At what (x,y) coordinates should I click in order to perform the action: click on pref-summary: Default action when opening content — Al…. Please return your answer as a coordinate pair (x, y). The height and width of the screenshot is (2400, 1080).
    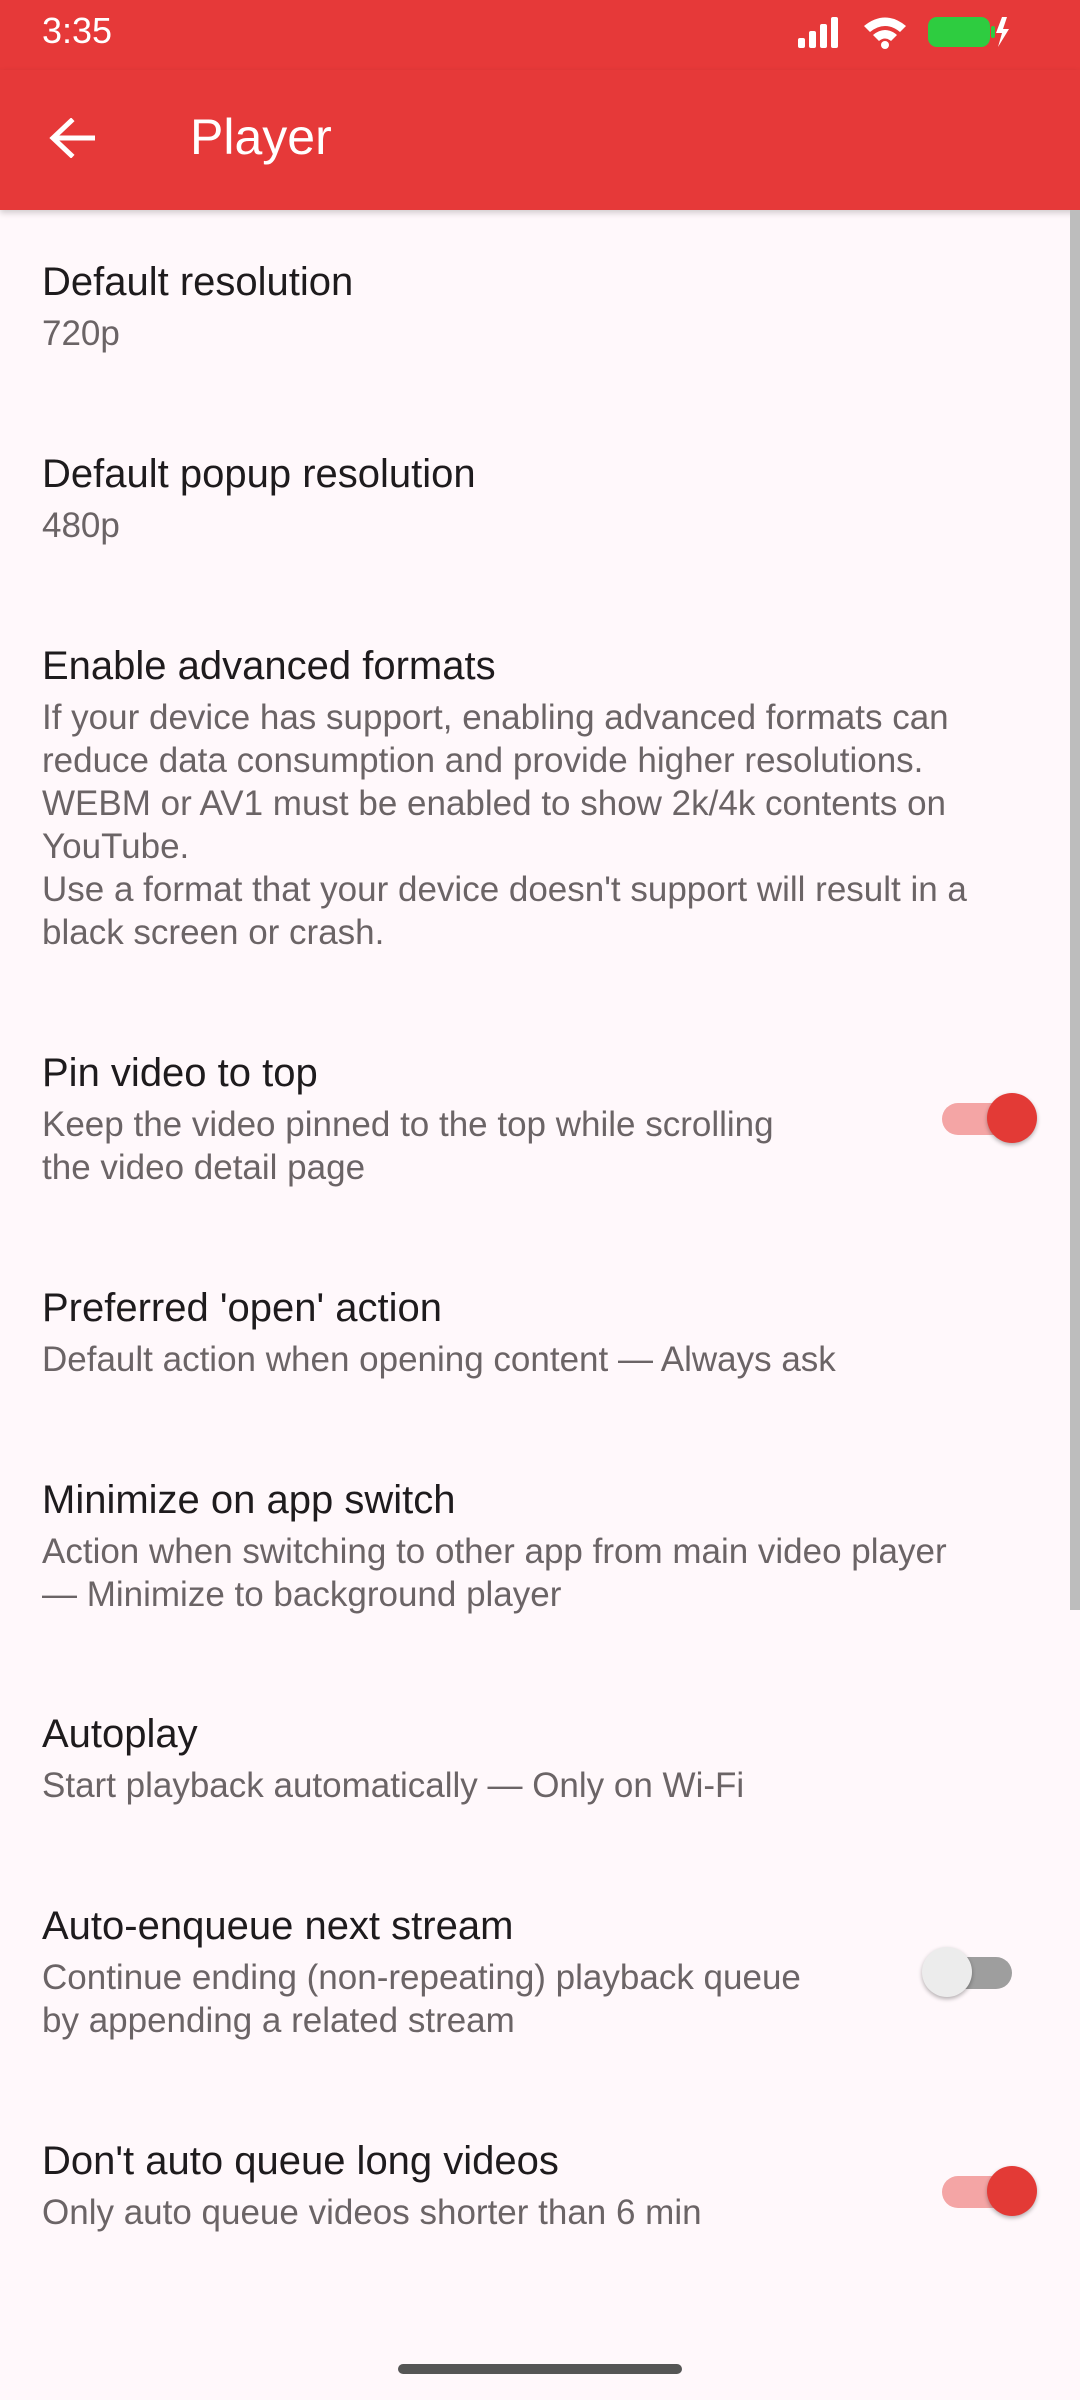
    Looking at the image, I should click on (439, 1359).